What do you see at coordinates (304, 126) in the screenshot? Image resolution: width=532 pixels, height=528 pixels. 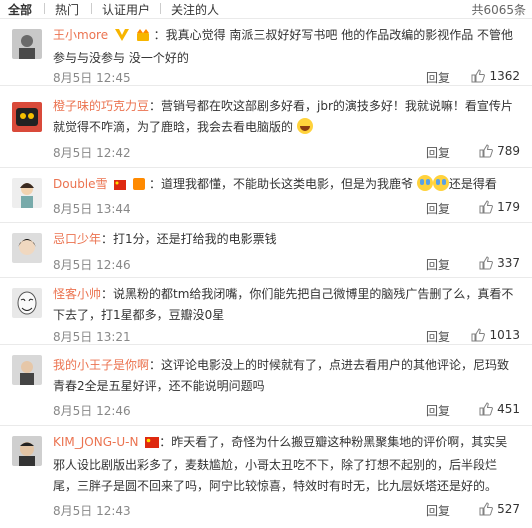 I see `laugh-emoji-icon` at bounding box center [304, 126].